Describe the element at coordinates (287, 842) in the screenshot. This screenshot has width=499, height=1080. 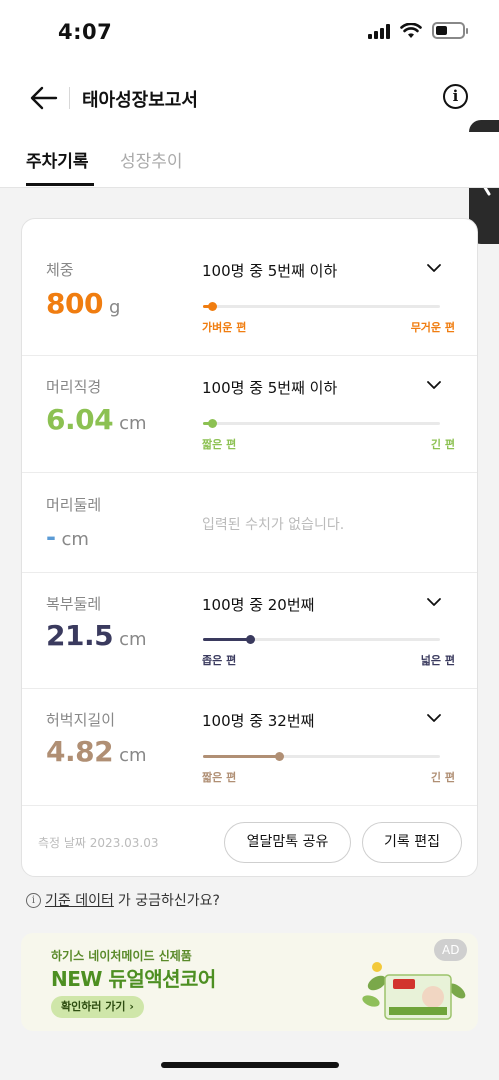
I see `share-button: 열달맘톡 공유` at that location.